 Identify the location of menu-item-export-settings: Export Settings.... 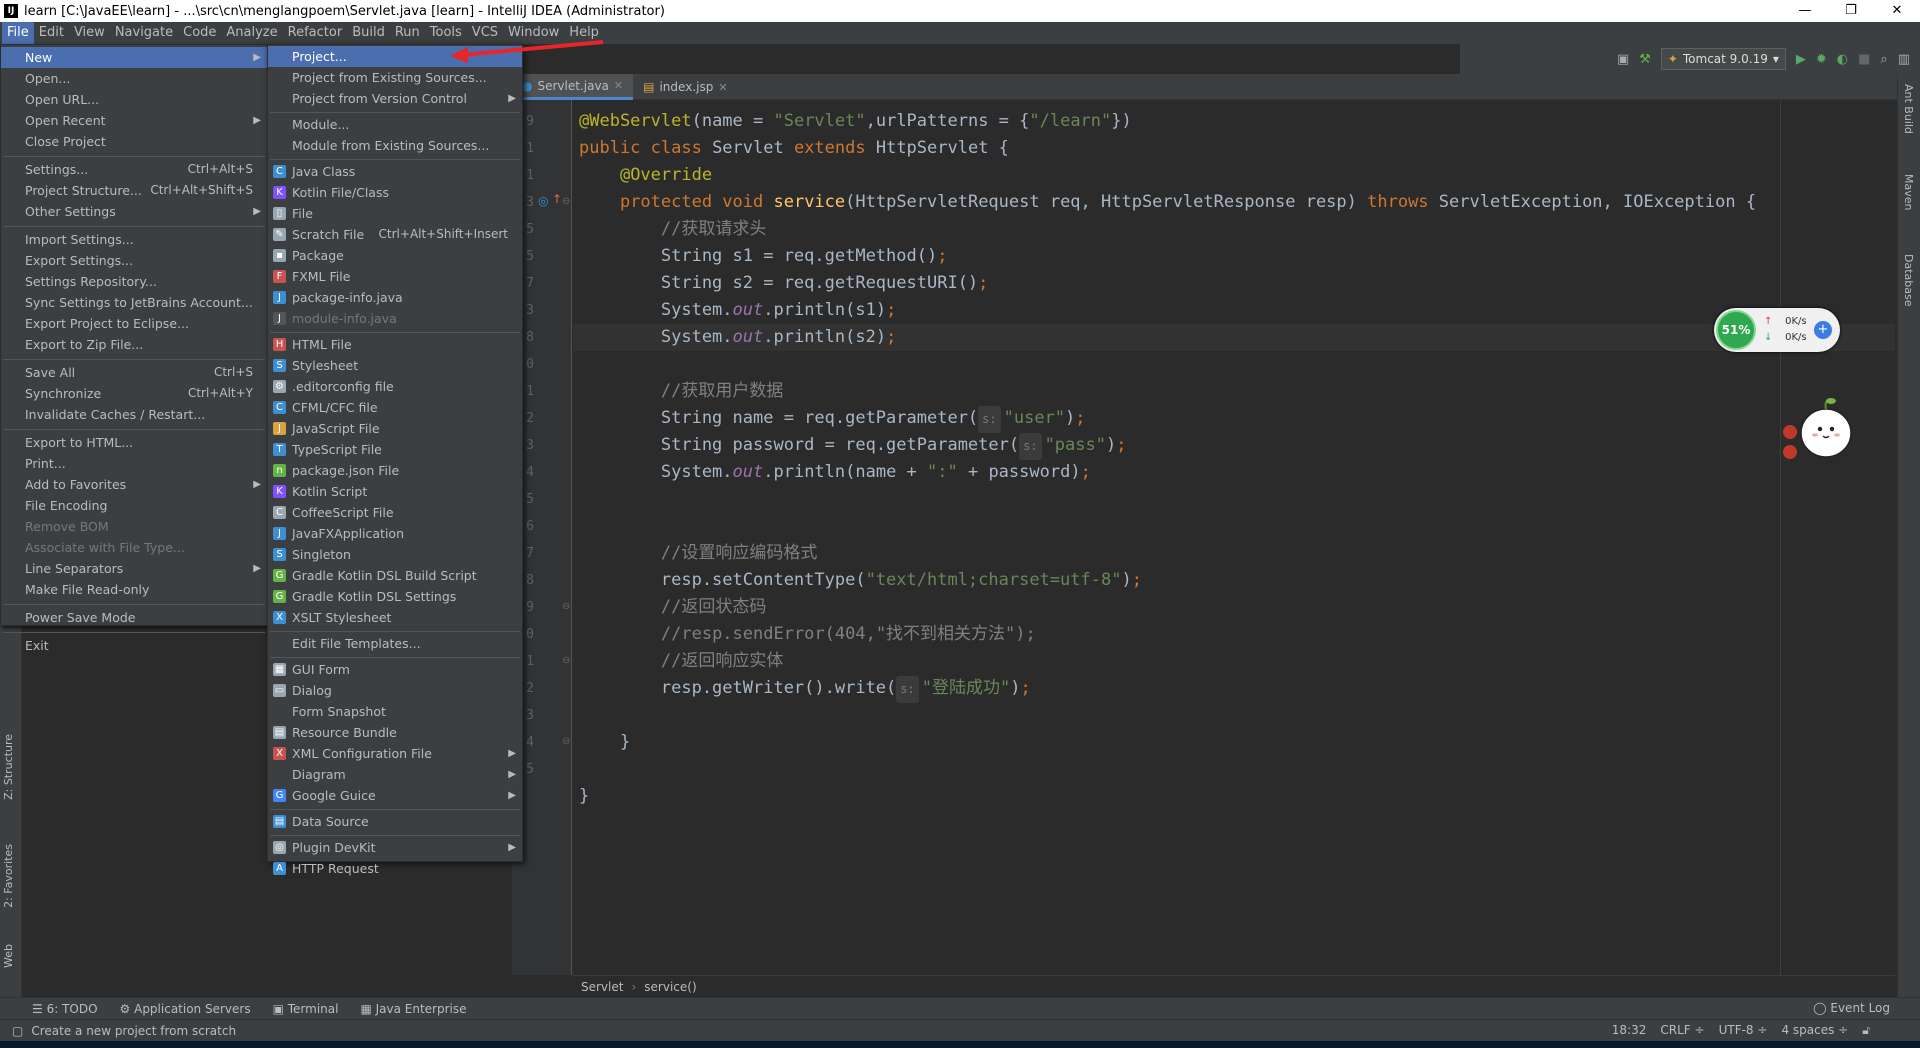
(134, 260).